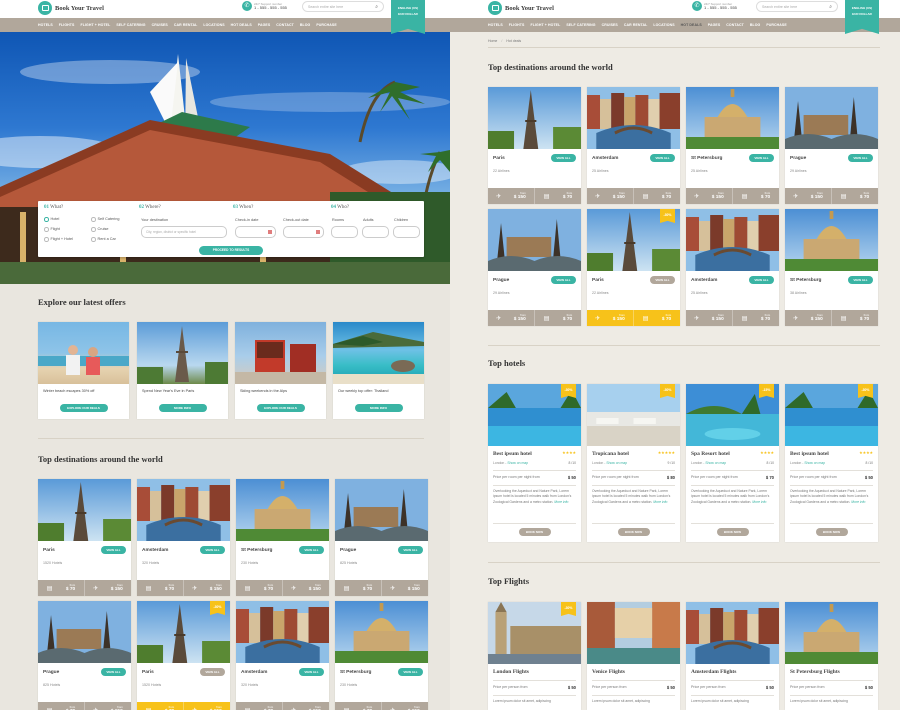 This screenshot has height=710, width=900. I want to click on nav-item: HOT DEALS, so click(691, 25).